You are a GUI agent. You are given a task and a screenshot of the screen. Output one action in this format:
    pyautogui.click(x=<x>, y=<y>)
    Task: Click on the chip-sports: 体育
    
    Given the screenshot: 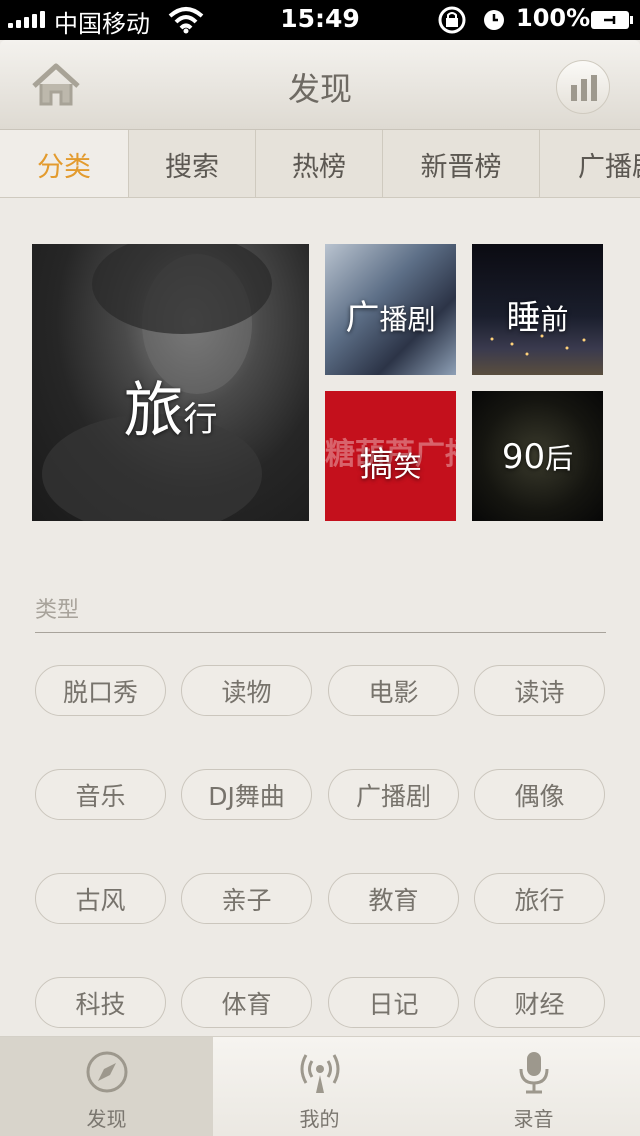 What is the action you would take?
    pyautogui.click(x=246, y=1002)
    